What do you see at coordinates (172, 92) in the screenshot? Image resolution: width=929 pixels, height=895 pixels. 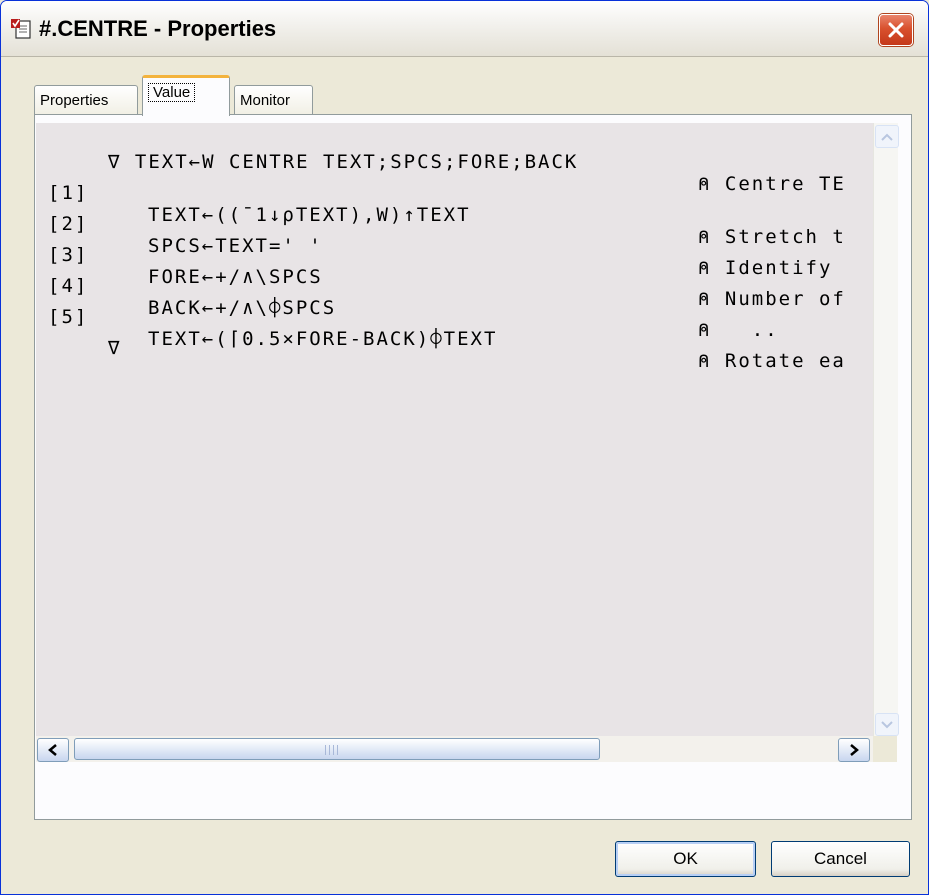 I see `tab-label: Value` at bounding box center [172, 92].